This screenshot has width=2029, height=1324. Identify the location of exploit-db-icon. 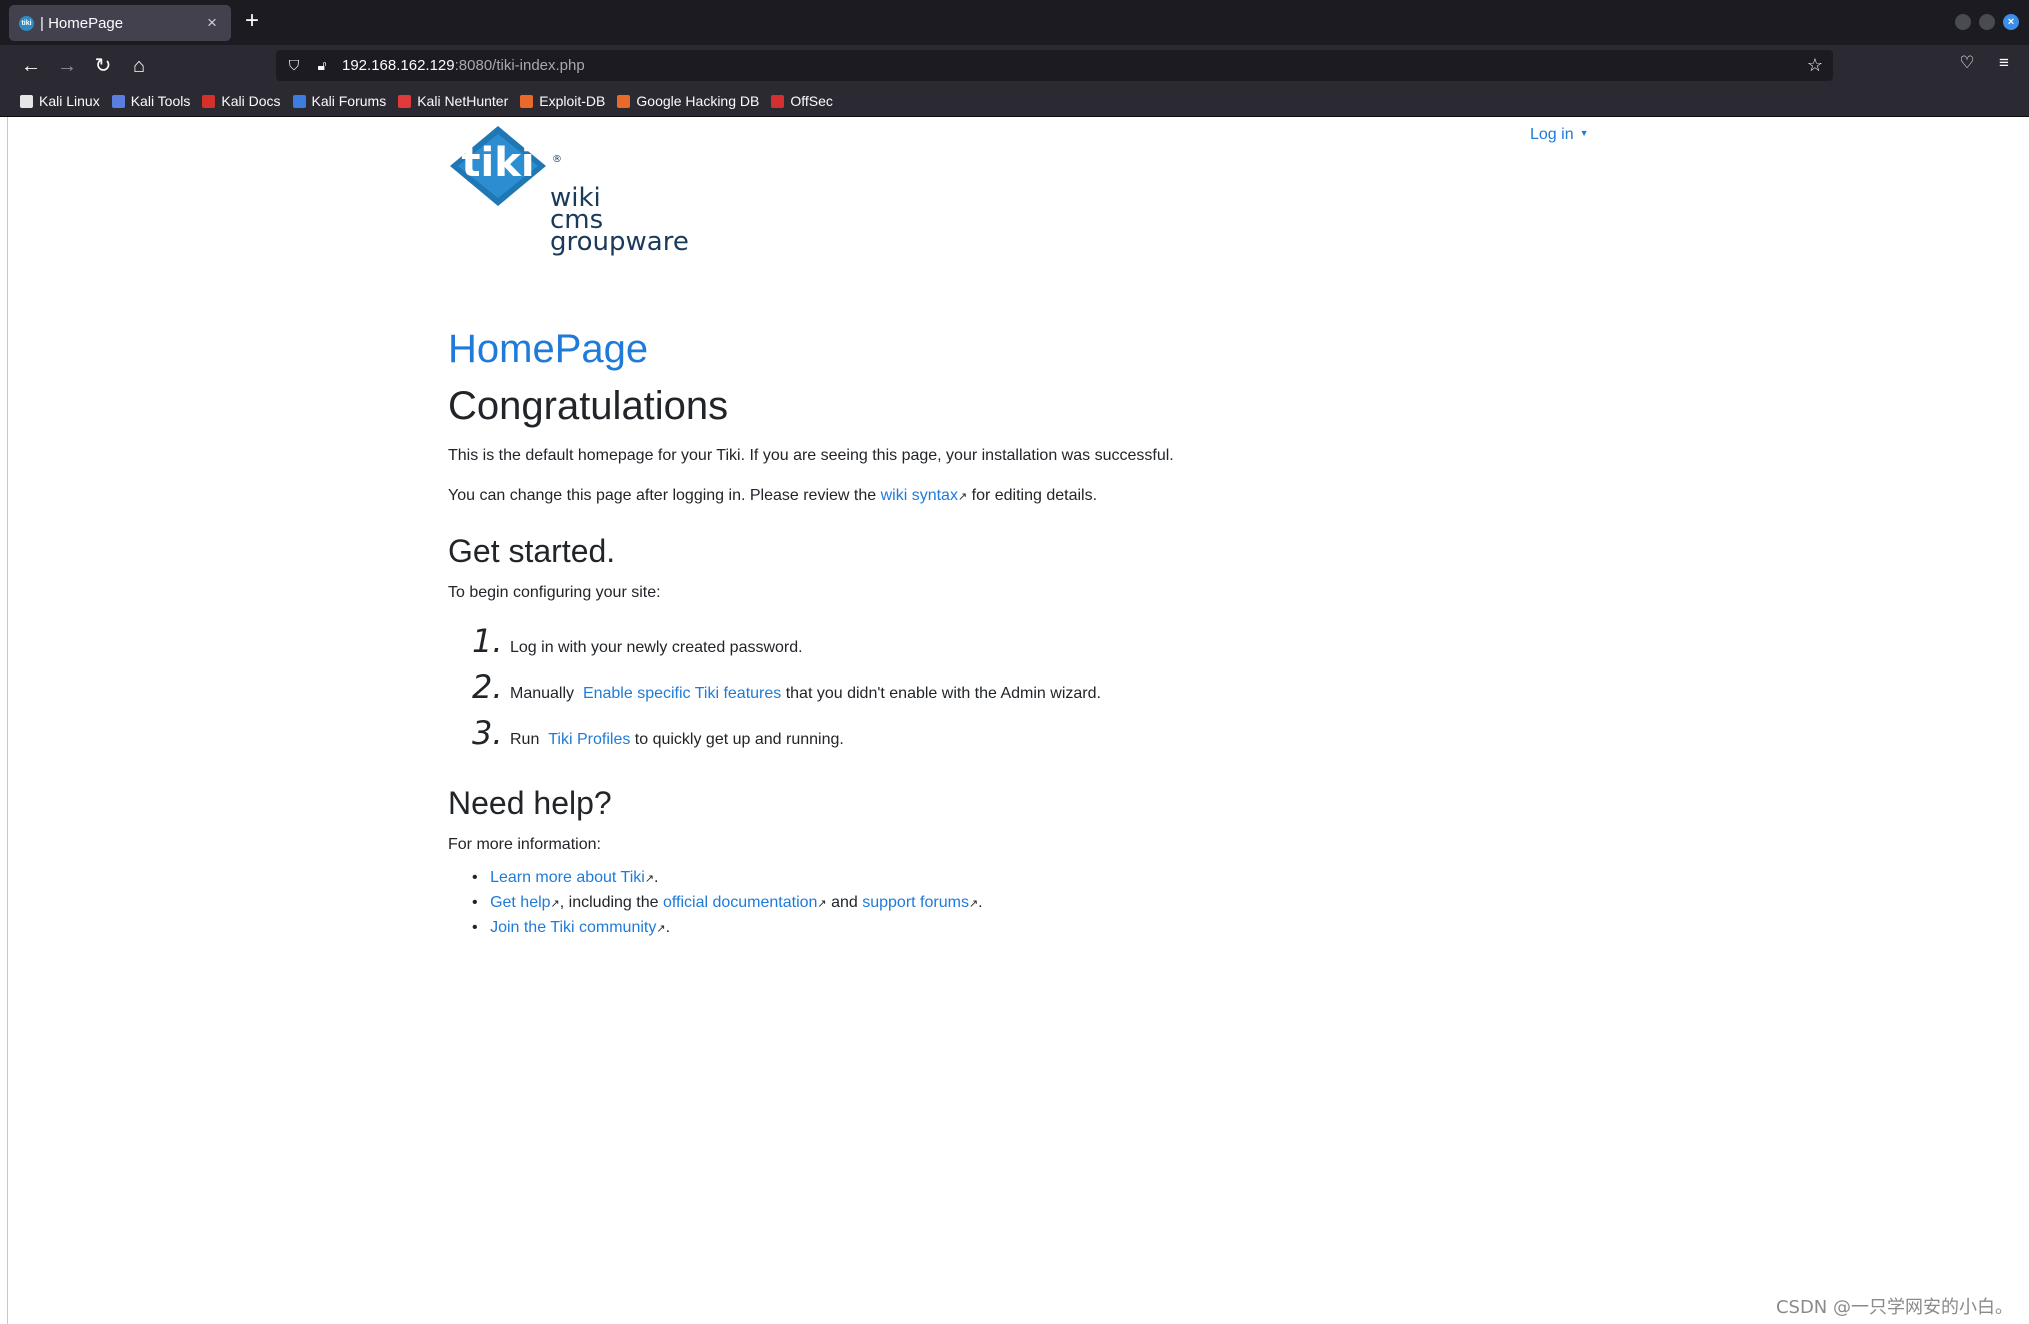
(527, 101).